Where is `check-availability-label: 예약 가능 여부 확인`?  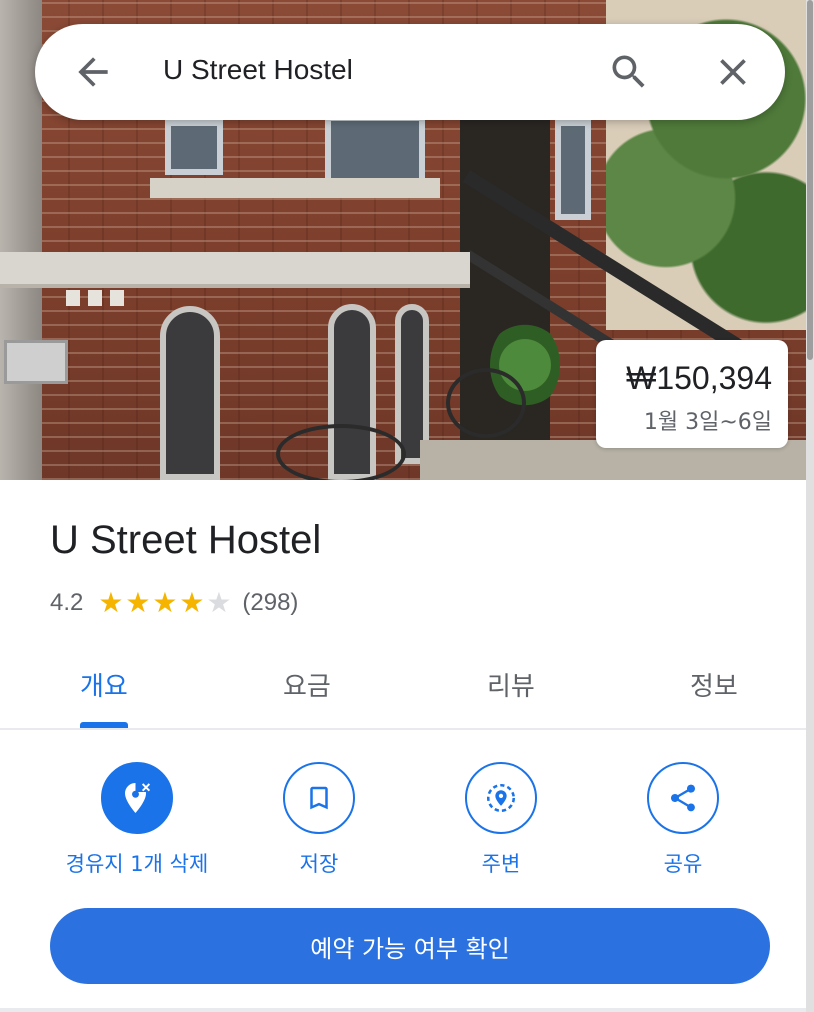
check-availability-label: 예약 가능 여부 확인 is located at coordinates (410, 948).